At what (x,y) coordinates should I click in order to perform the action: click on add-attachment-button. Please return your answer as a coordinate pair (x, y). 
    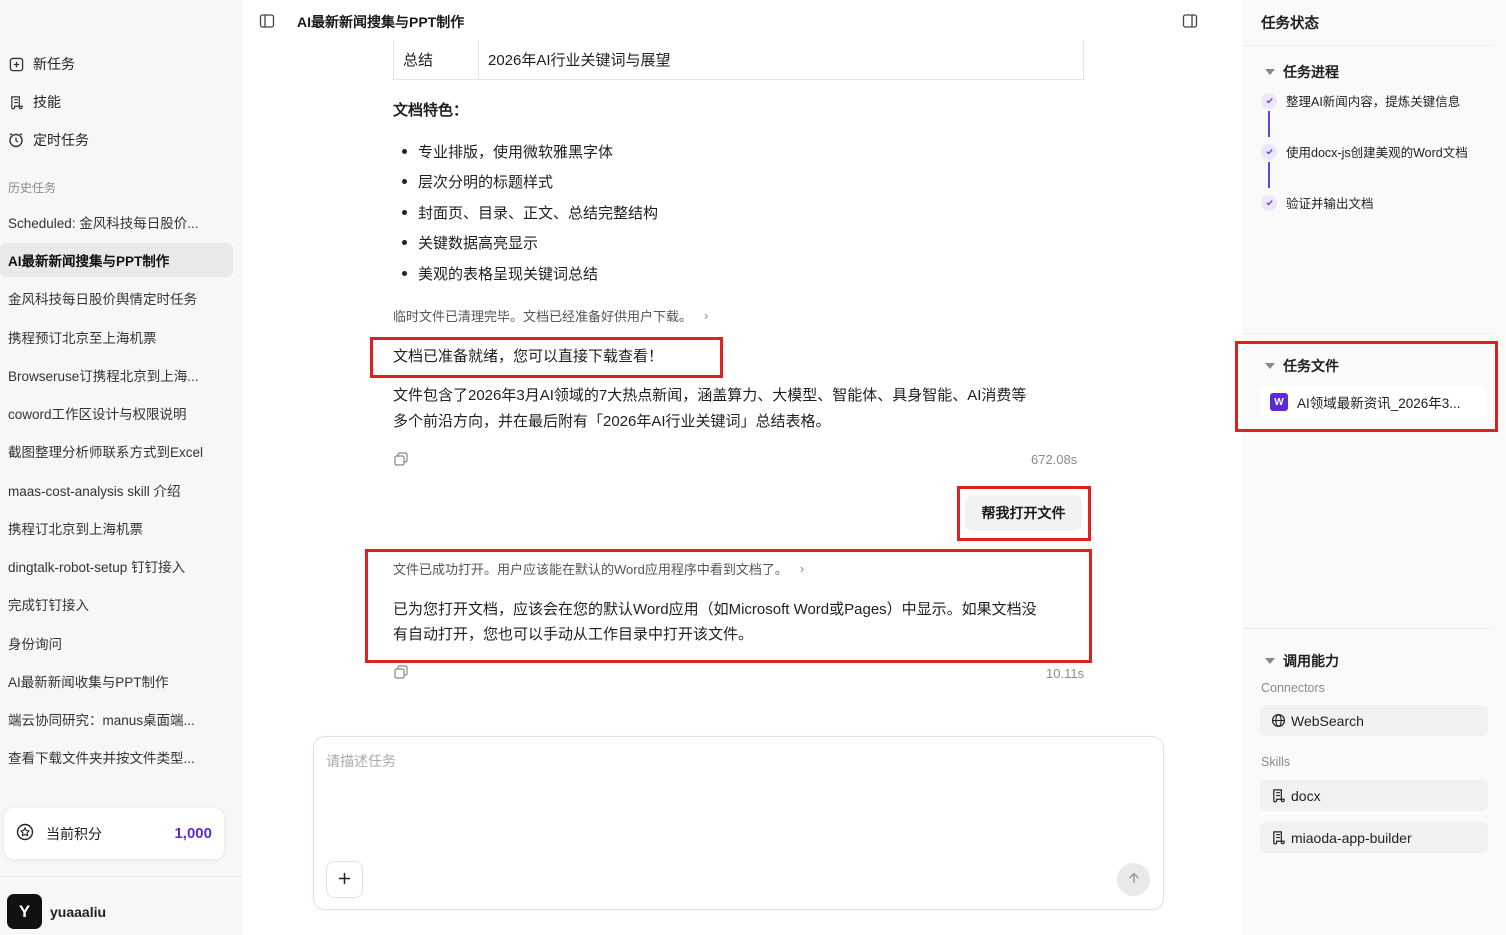
    Looking at the image, I should click on (344, 879).